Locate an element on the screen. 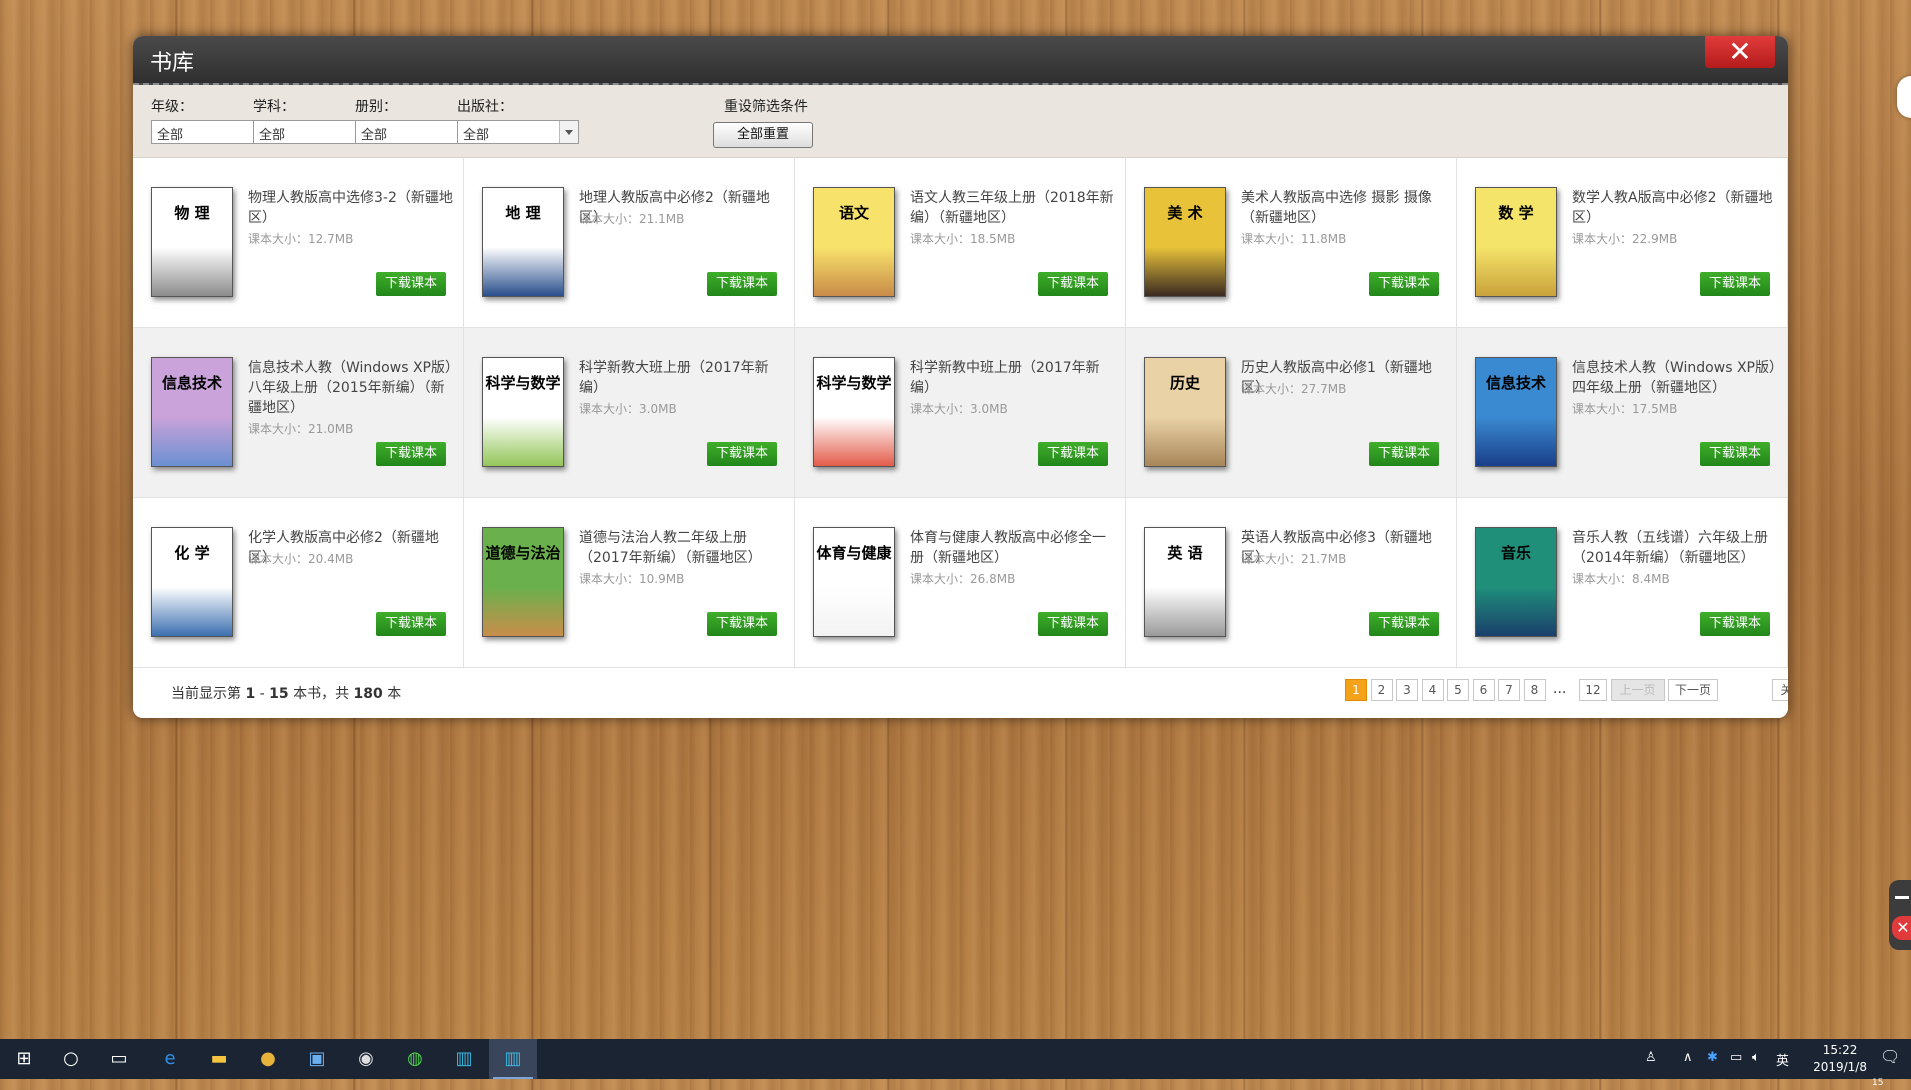 The image size is (1911, 1090). window-title: 书库 is located at coordinates (172, 63).